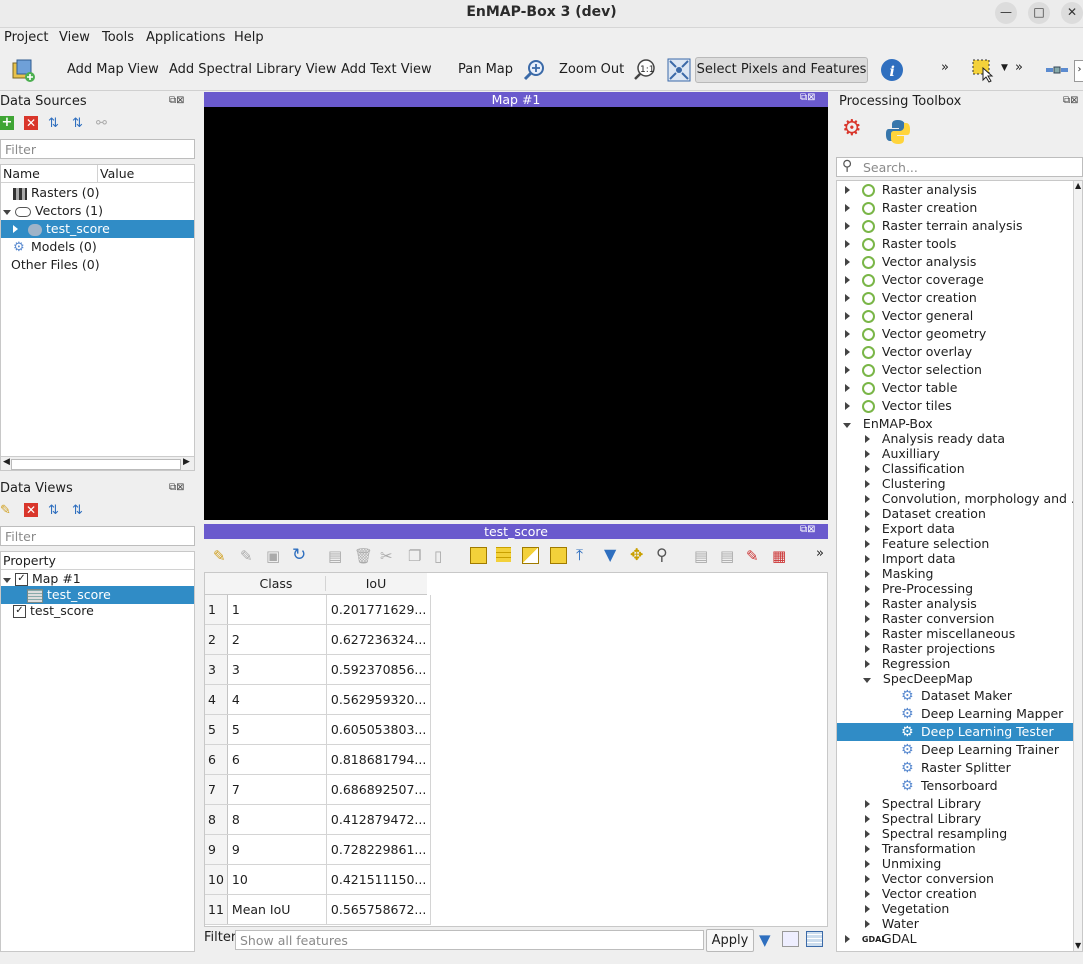  Describe the element at coordinates (1039, 13) in the screenshot. I see `maximize-button: □` at that location.